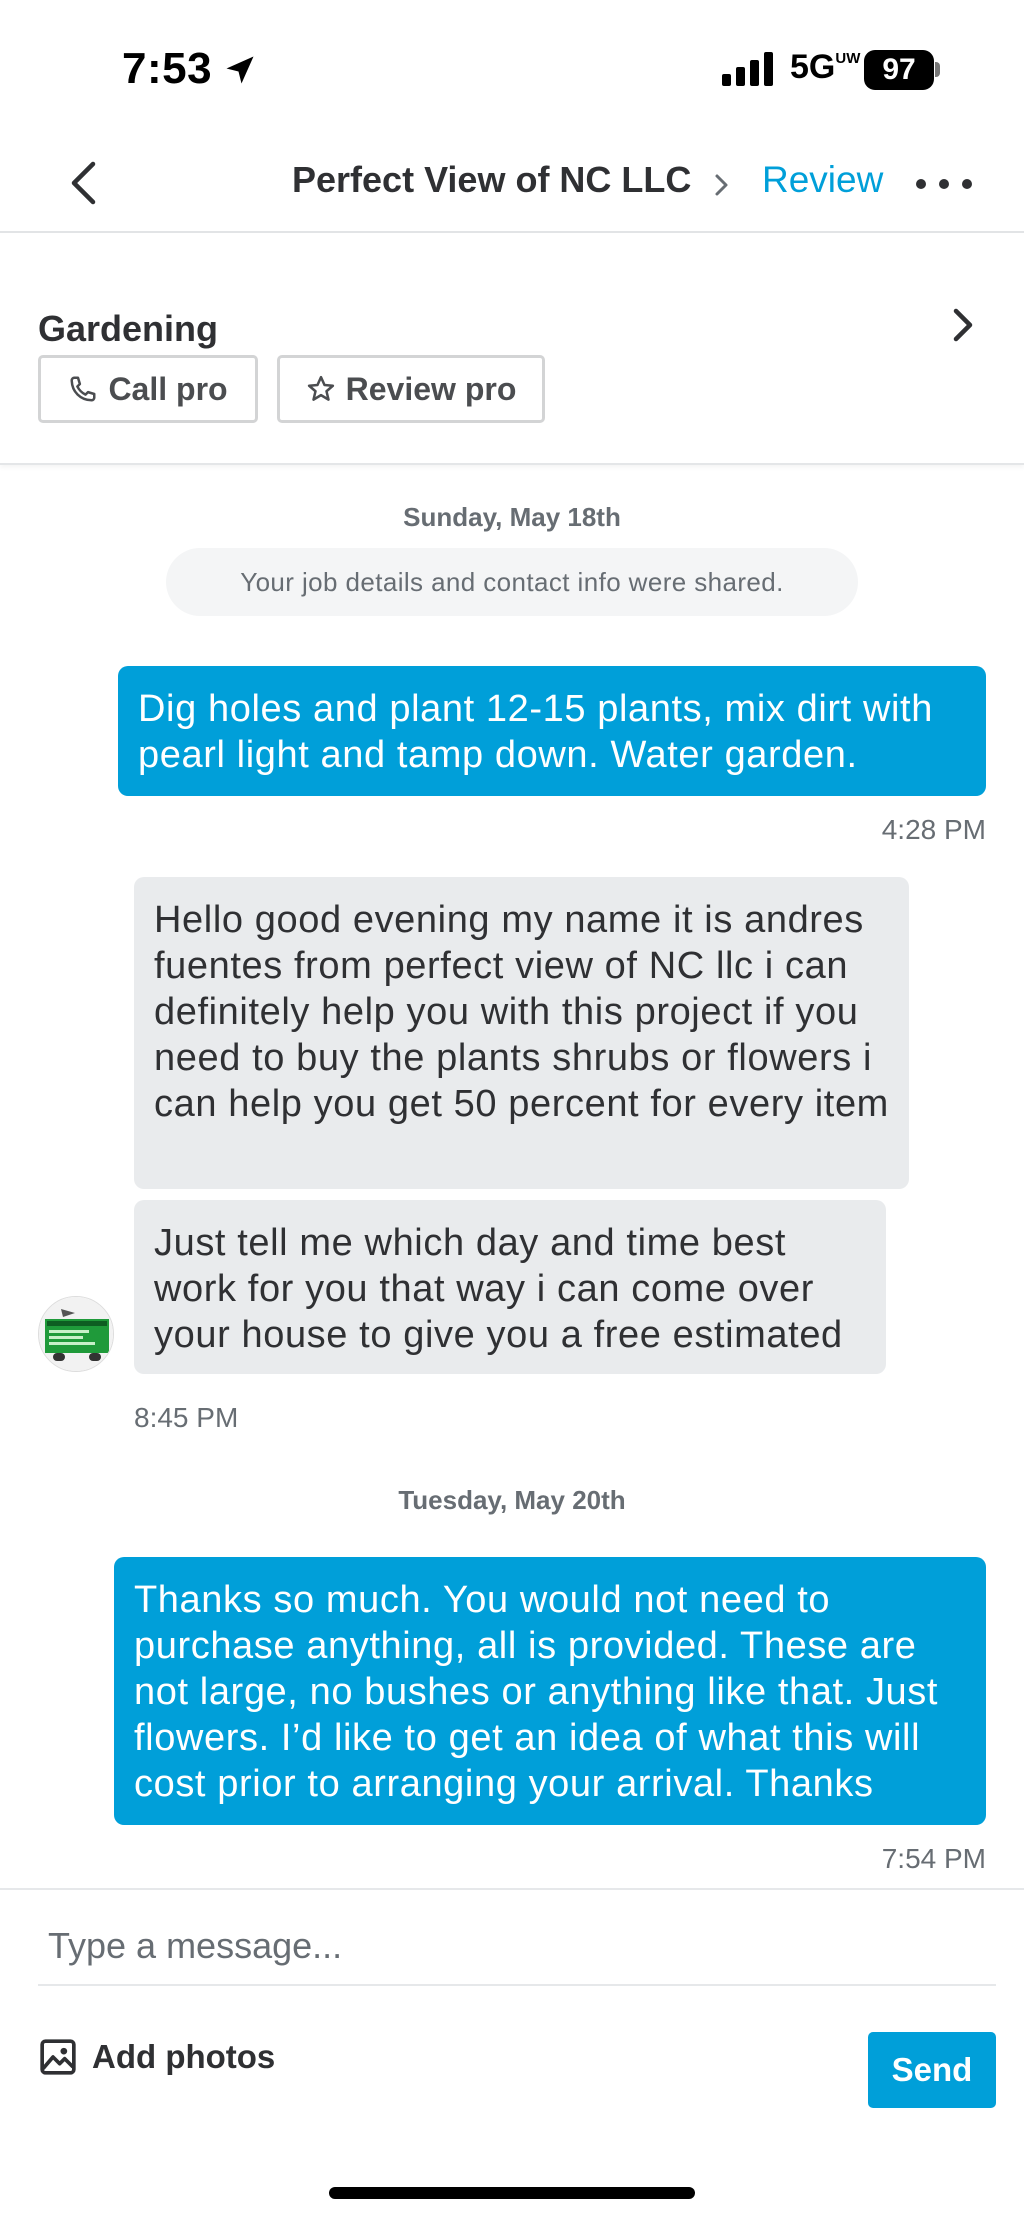 Image resolution: width=1024 pixels, height=2219 pixels. Describe the element at coordinates (431, 388) in the screenshot. I see `review-pro-label: Review pro` at that location.